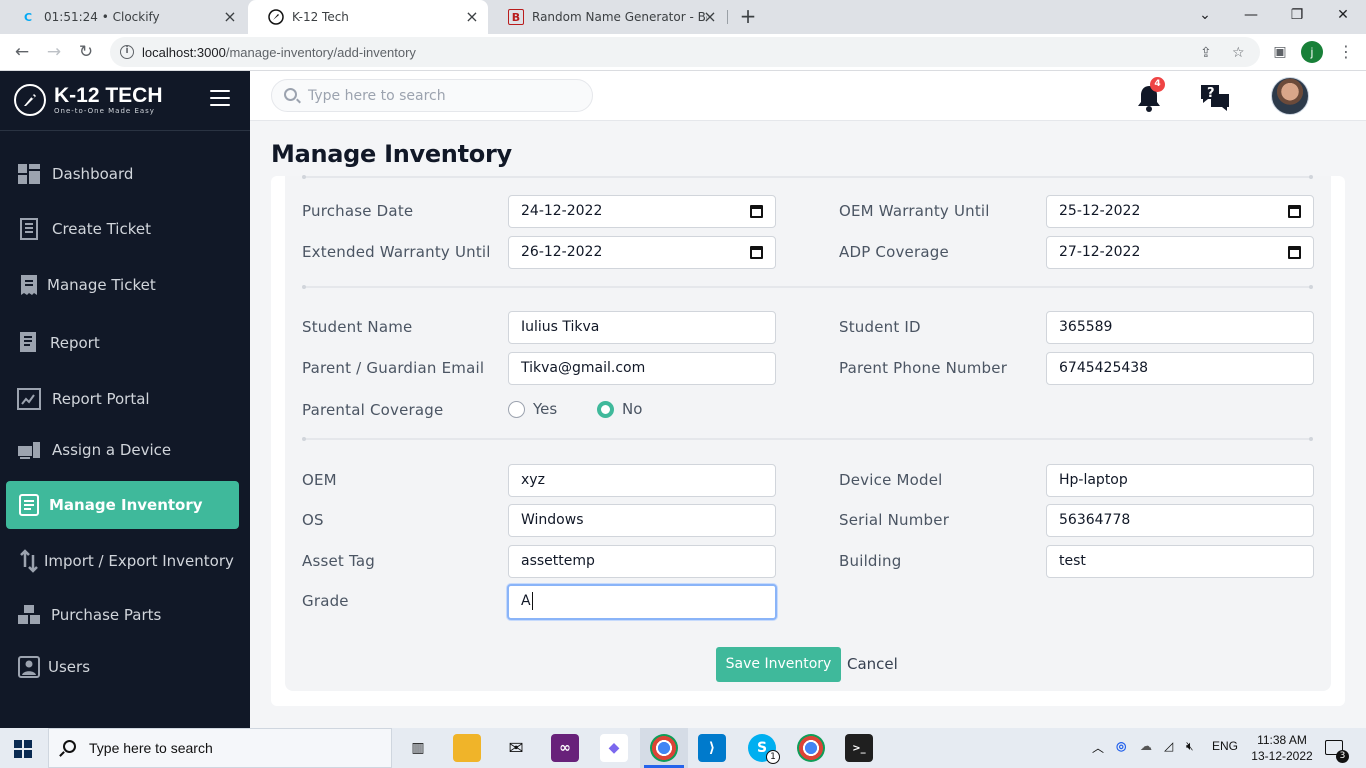 The width and height of the screenshot is (1366, 768). Describe the element at coordinates (532, 409) in the screenshot. I see `parental-coverage-yes-radio: Yes` at that location.